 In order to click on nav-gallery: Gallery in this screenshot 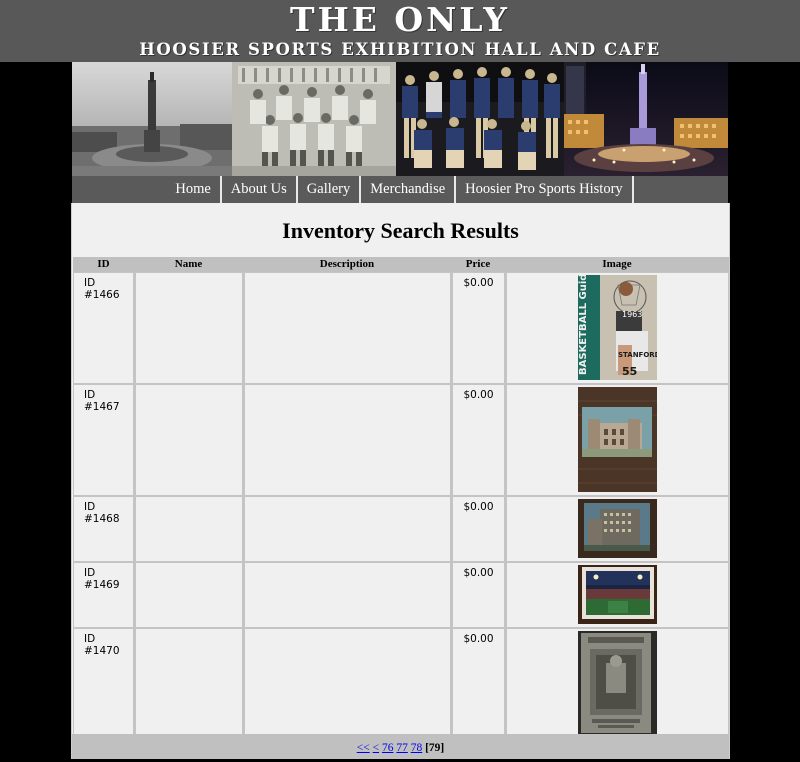, I will do `click(327, 189)`.